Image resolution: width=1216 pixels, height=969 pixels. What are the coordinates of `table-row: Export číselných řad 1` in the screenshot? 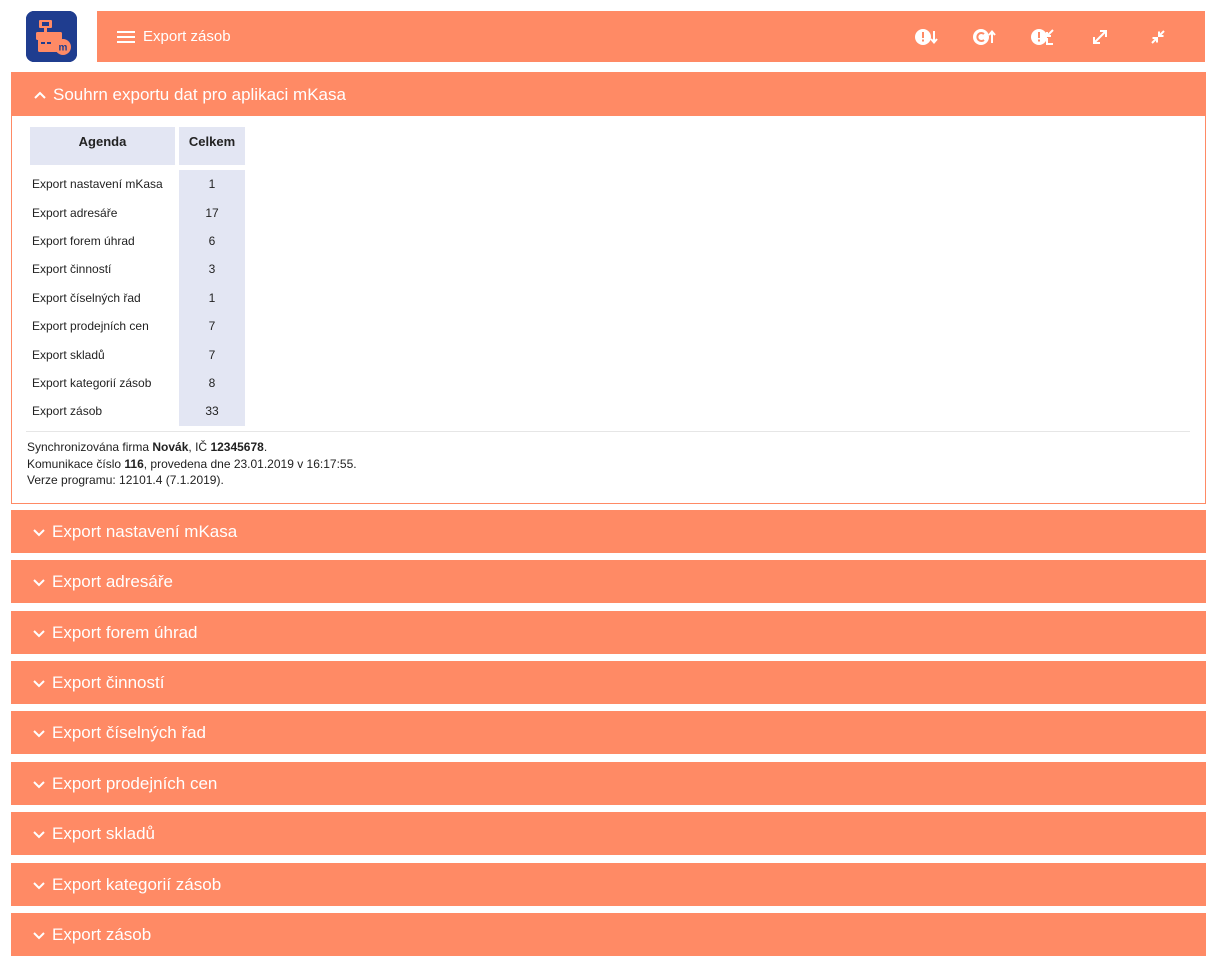 It's located at (137, 297).